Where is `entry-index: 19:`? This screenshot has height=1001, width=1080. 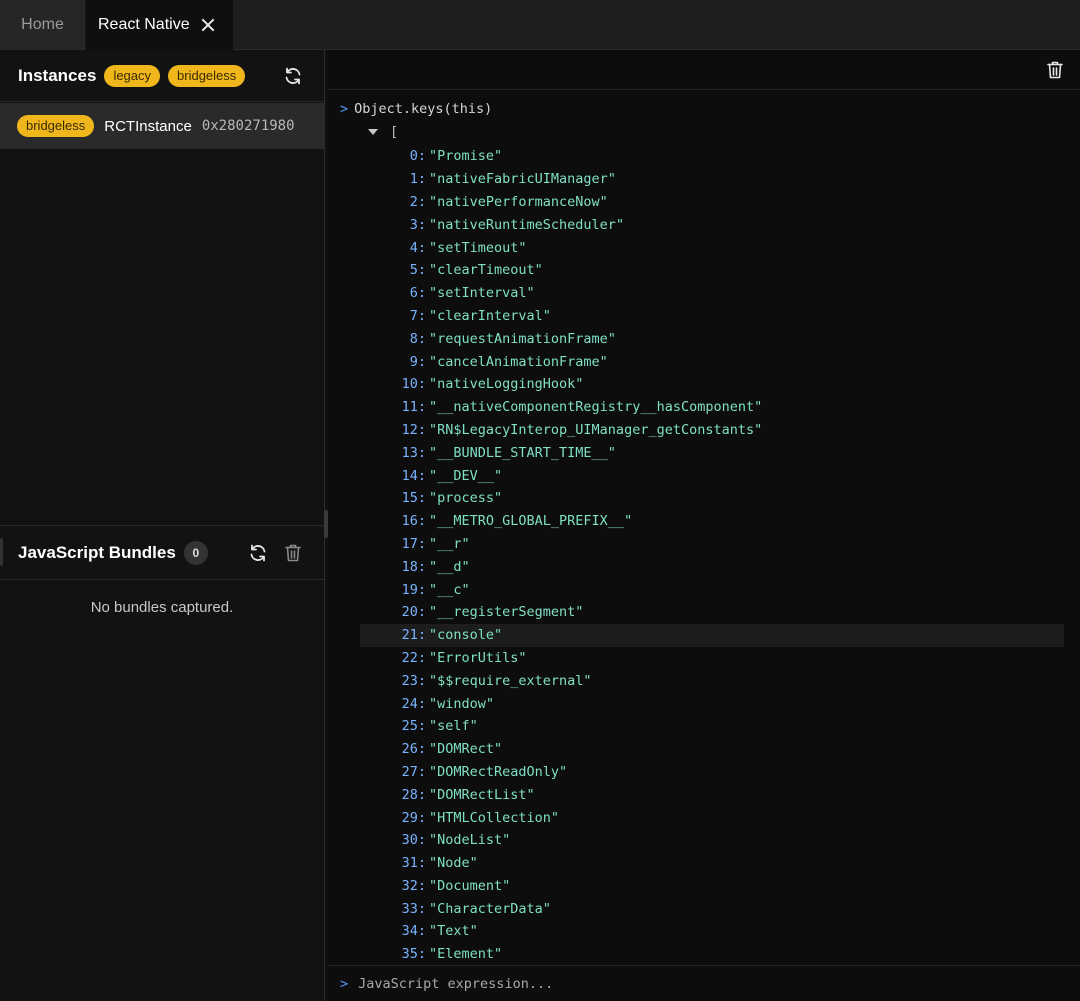
entry-index: 19: is located at coordinates (413, 589).